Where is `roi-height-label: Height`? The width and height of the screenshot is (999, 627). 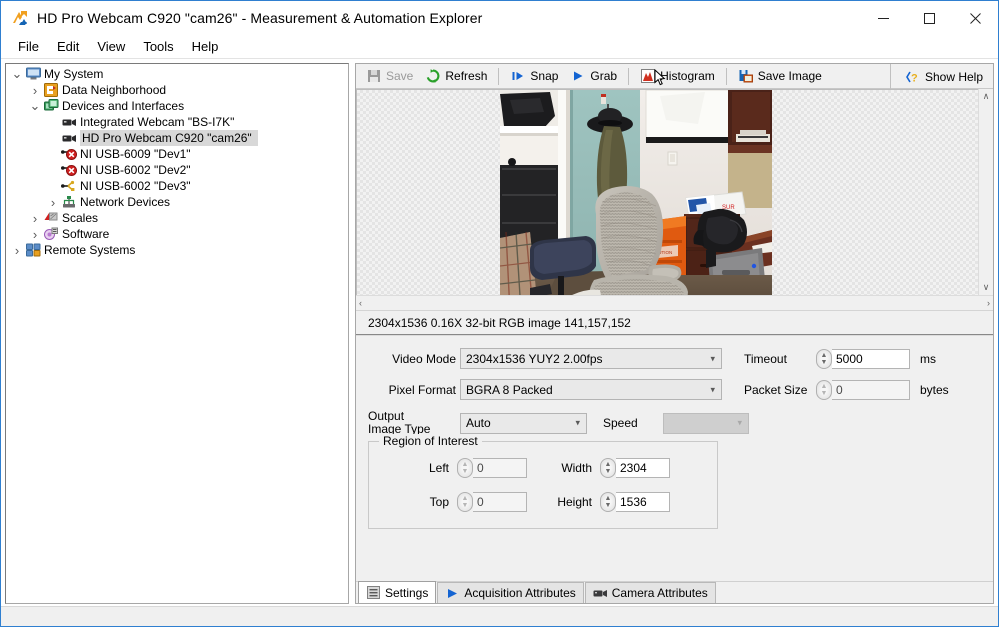
roi-height-label: Height is located at coordinates (574, 502).